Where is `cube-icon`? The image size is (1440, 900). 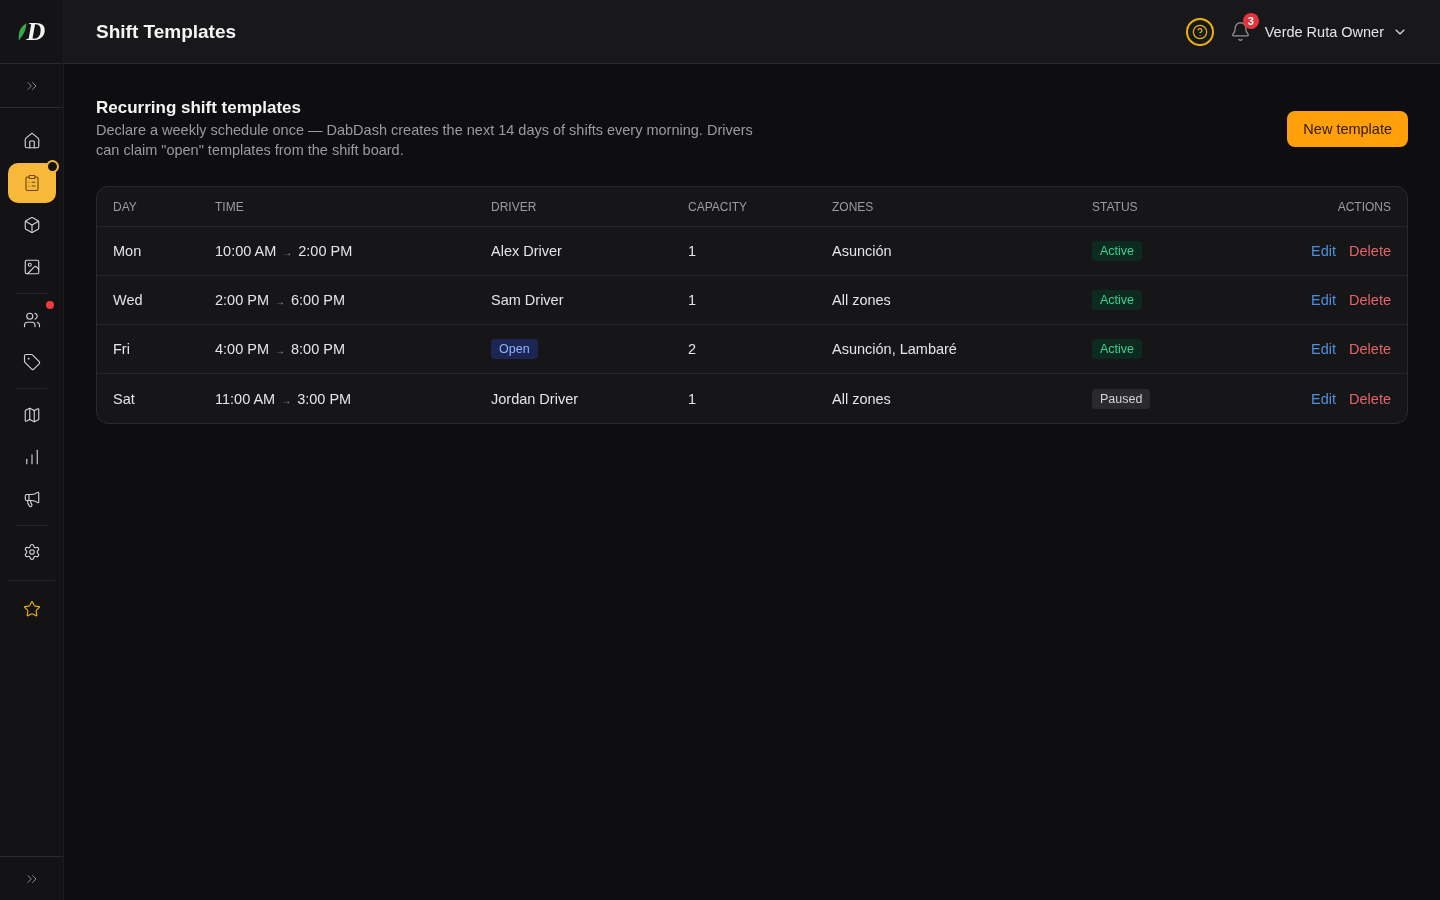
cube-icon is located at coordinates (32, 225).